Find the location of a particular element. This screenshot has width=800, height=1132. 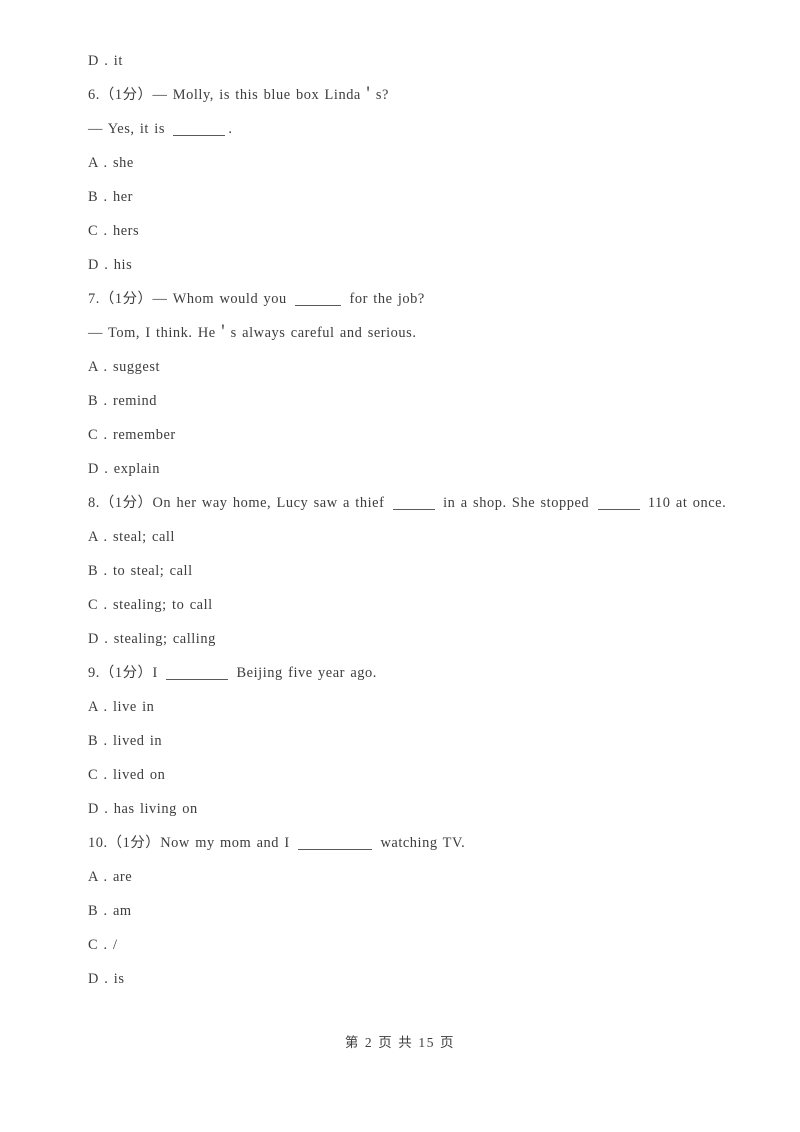

question-text-10-a: Now my mom and I is located at coordinates (228, 843).